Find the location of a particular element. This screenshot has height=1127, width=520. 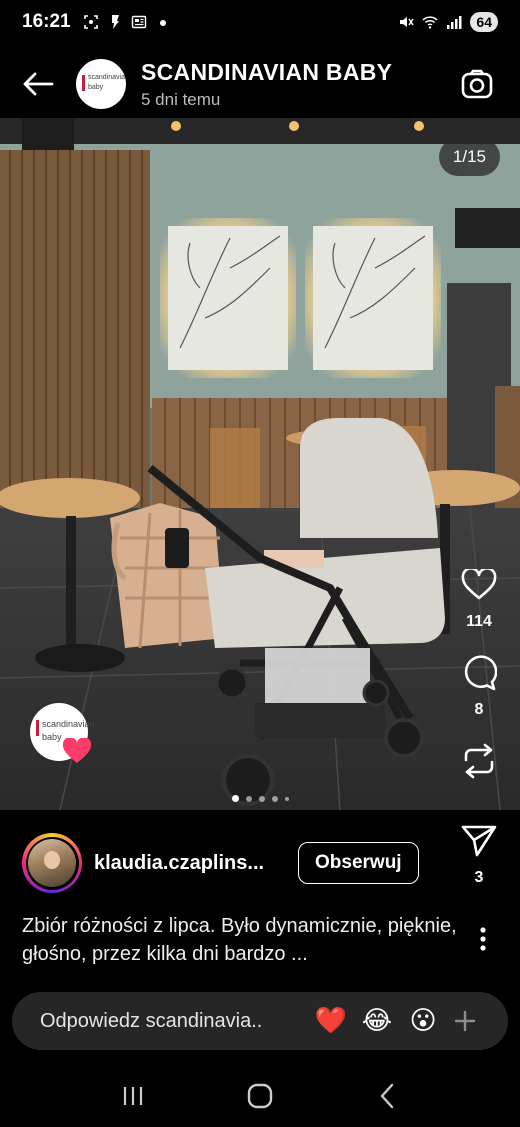

home-icon is located at coordinates (260, 1095).